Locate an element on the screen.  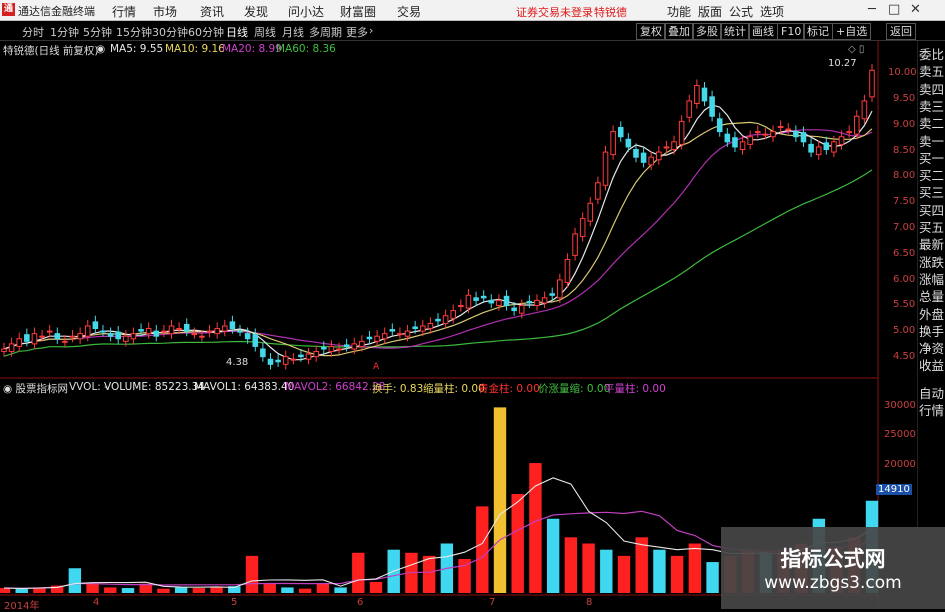
tool-add-watchlist: +自选 is located at coordinates (852, 31).